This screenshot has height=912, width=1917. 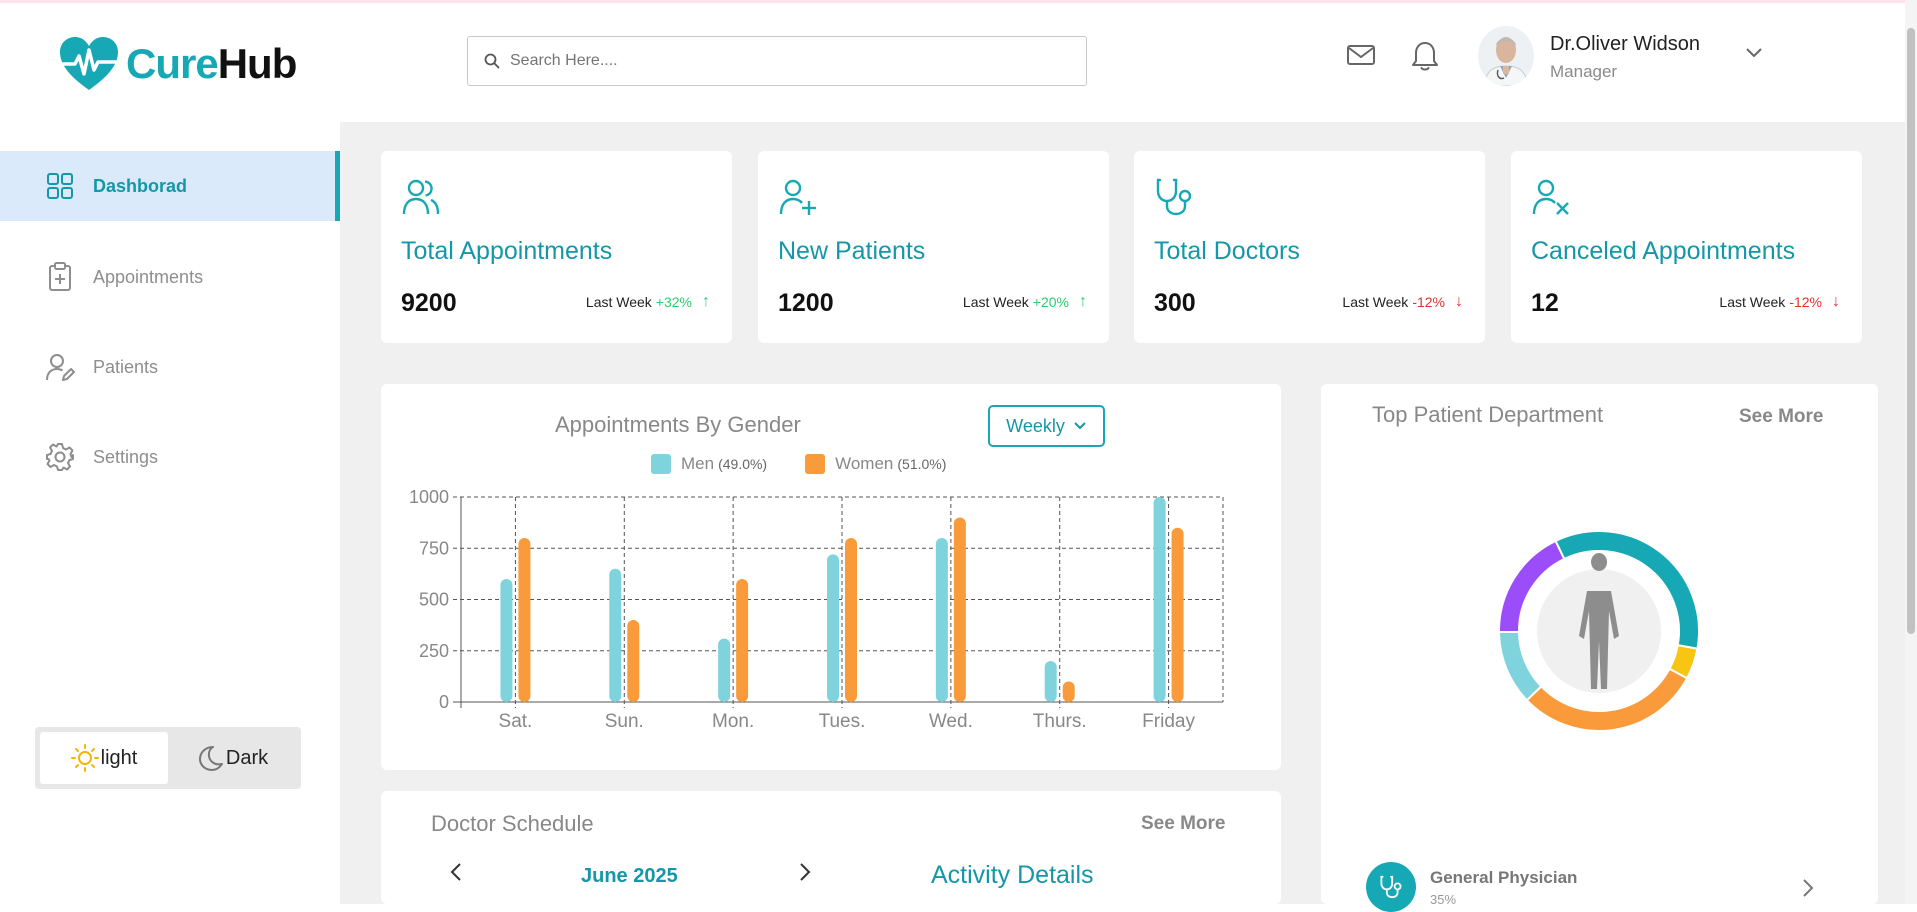 What do you see at coordinates (1183, 824) in the screenshot?
I see `schedule-see-more-link: See More` at bounding box center [1183, 824].